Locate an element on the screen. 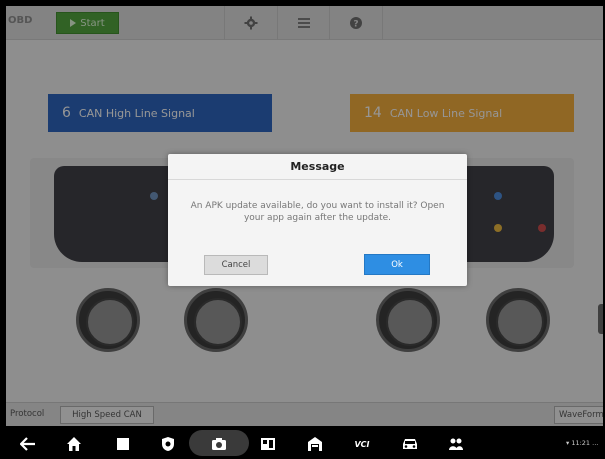 This screenshot has height=459, width=605. shield-icon is located at coordinates (168, 444).